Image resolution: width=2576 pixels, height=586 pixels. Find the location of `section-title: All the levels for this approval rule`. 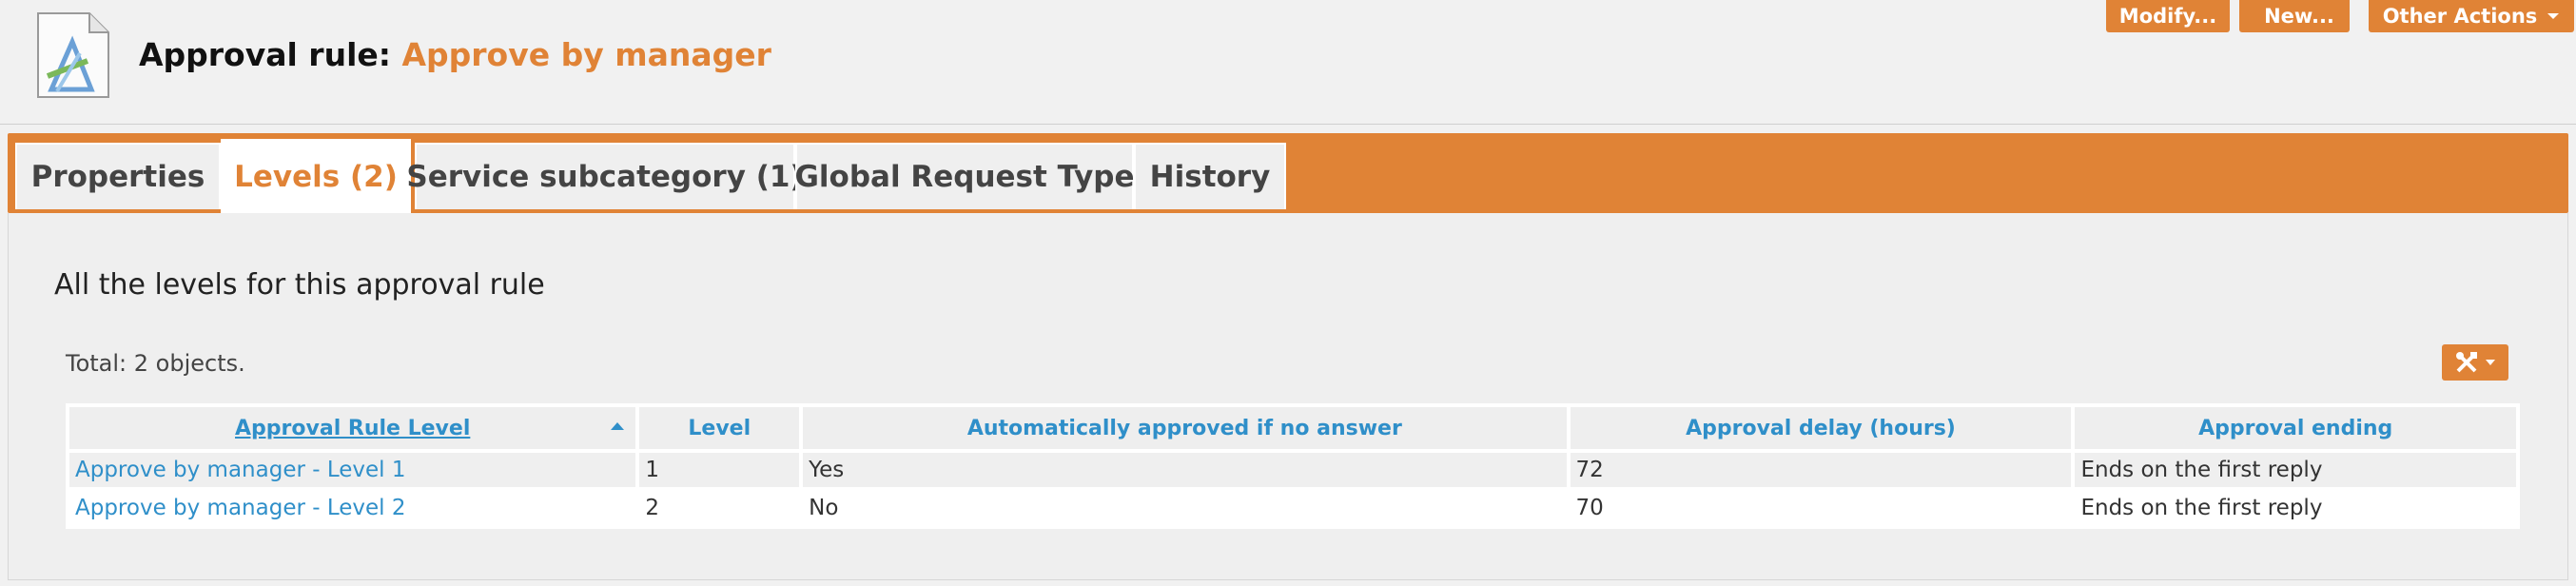

section-title: All the levels for this approval rule is located at coordinates (299, 285).